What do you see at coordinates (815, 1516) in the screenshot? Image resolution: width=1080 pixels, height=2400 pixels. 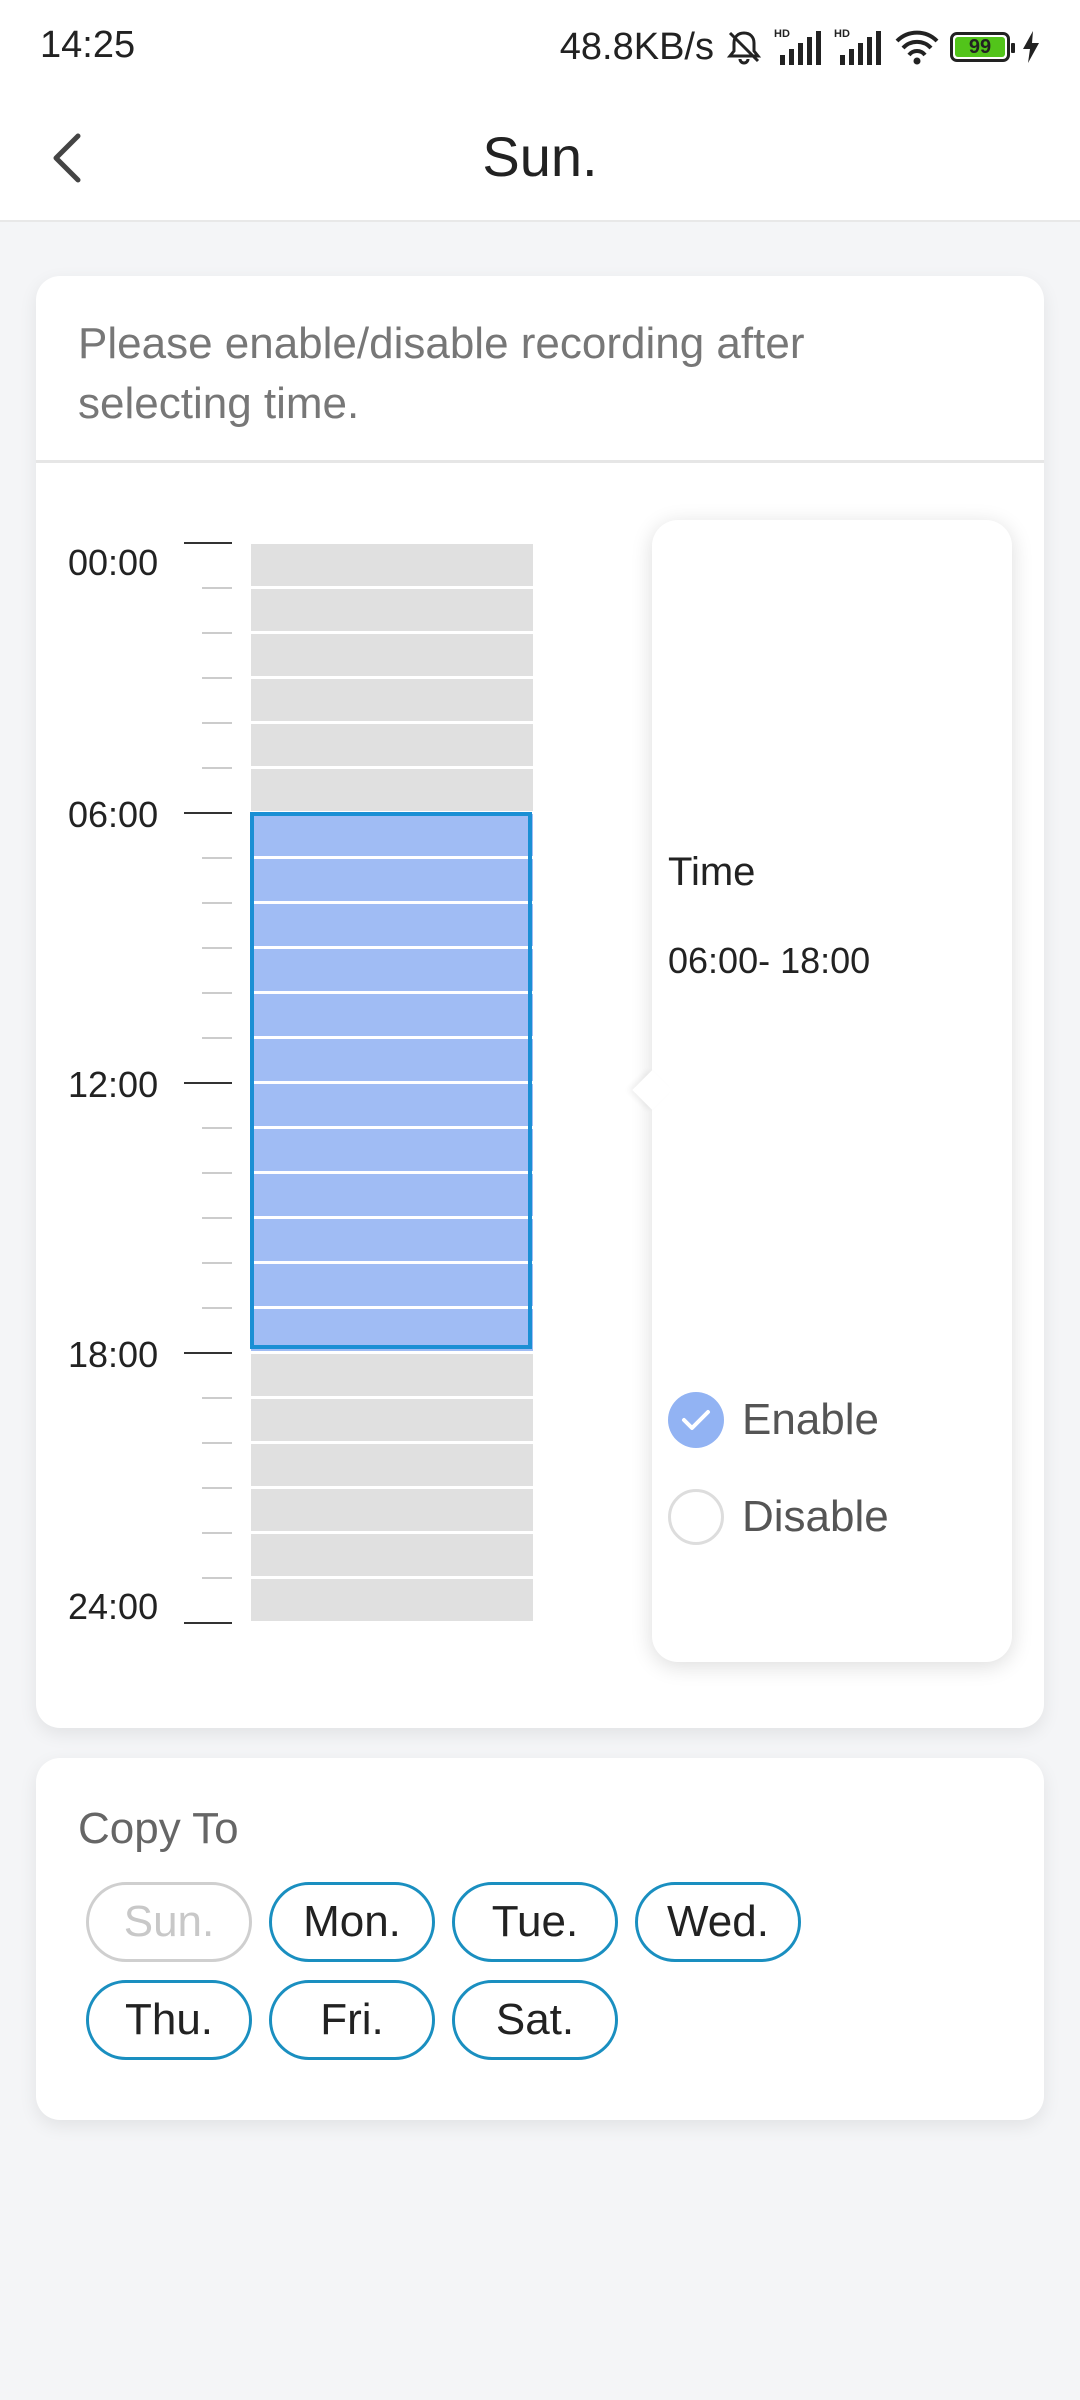 I see `disable-label: Disable` at bounding box center [815, 1516].